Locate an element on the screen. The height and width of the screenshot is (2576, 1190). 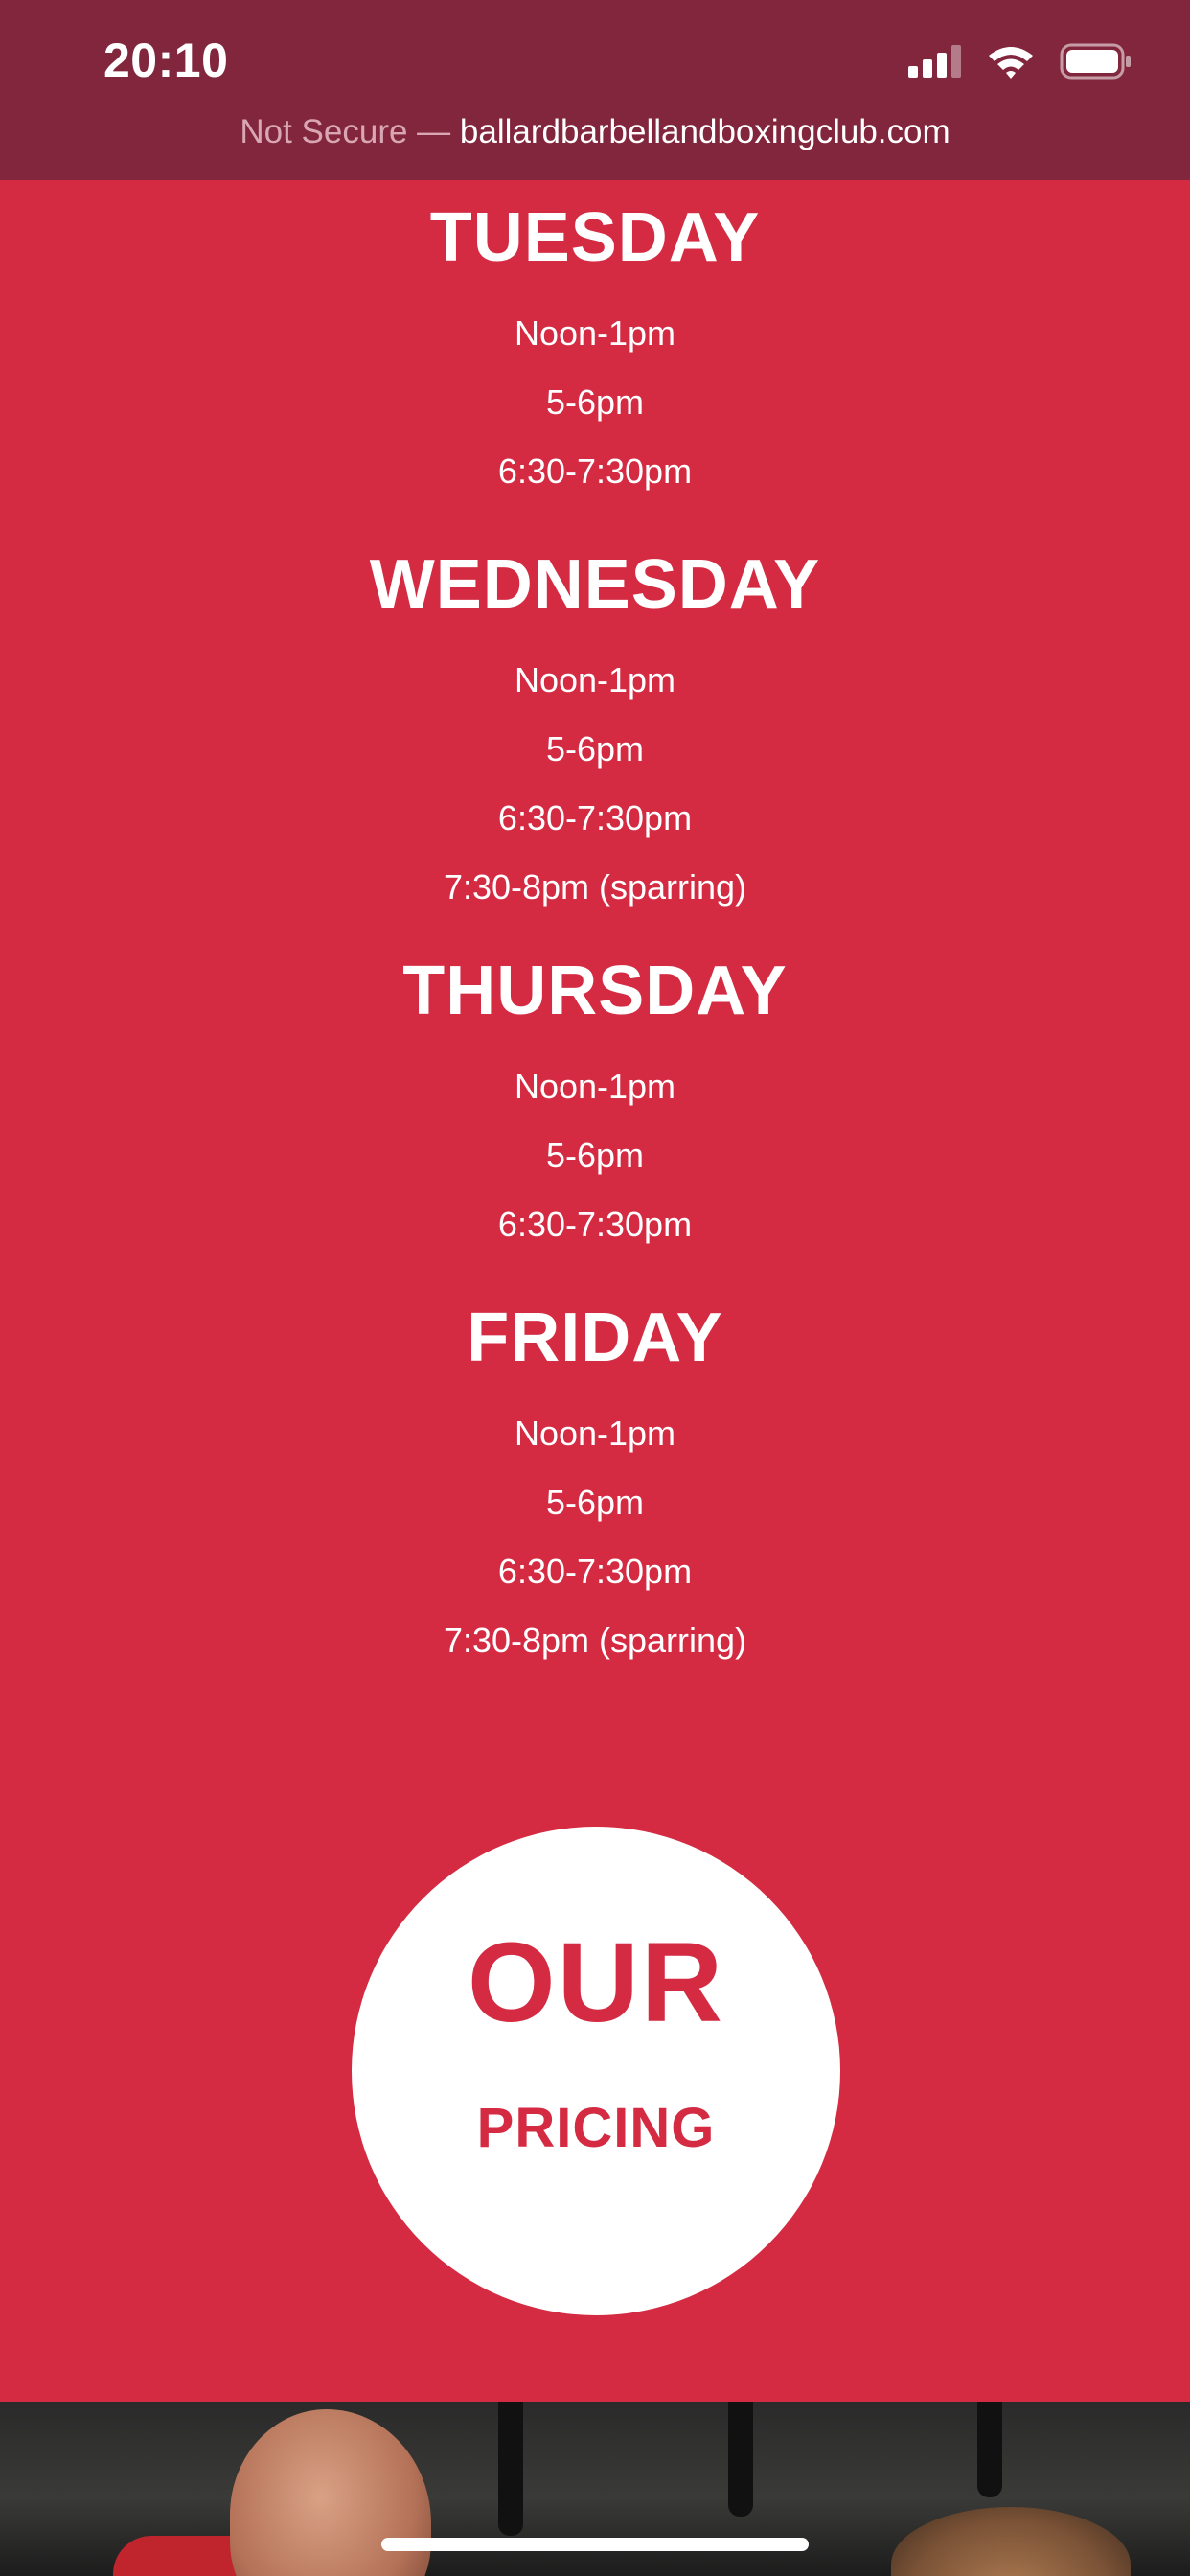
boxer-hair-shape is located at coordinates (1011, 2541).